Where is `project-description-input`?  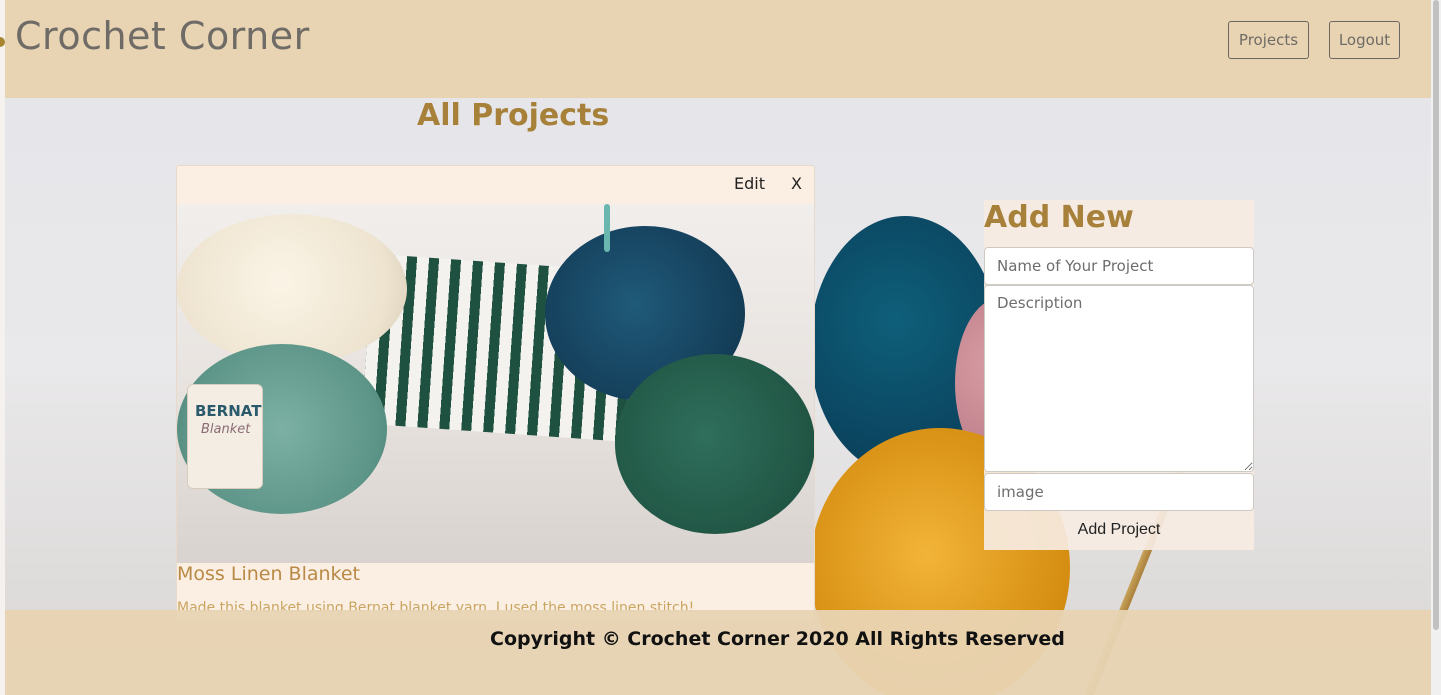 project-description-input is located at coordinates (1119, 378).